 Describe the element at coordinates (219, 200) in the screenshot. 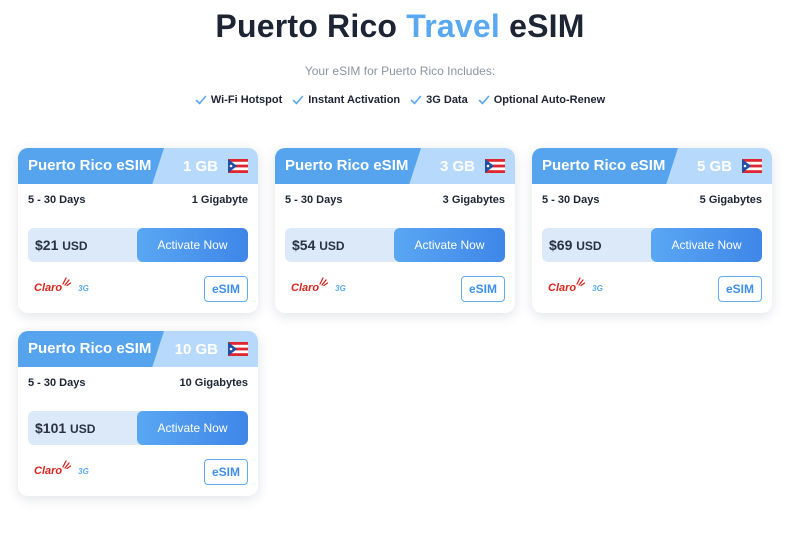

I see `plan-data-amount: 1 Gigabyte` at that location.